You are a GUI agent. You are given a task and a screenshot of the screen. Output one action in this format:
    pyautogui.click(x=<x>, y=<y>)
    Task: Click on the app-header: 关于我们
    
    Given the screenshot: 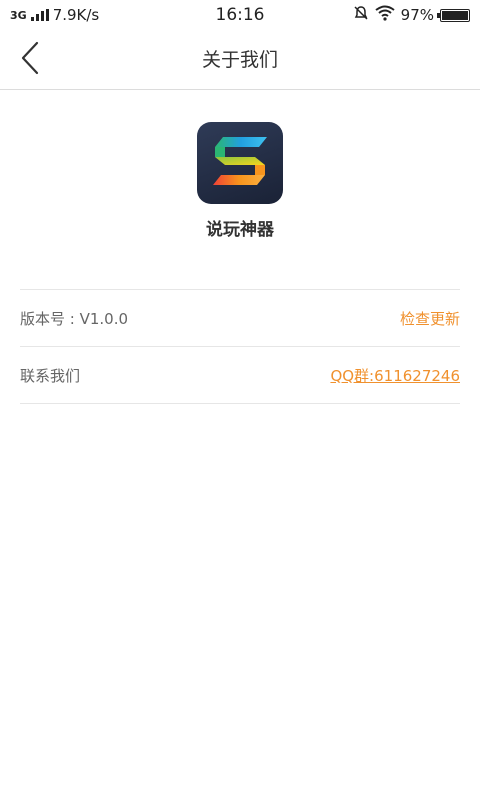 What is the action you would take?
    pyautogui.click(x=240, y=60)
    